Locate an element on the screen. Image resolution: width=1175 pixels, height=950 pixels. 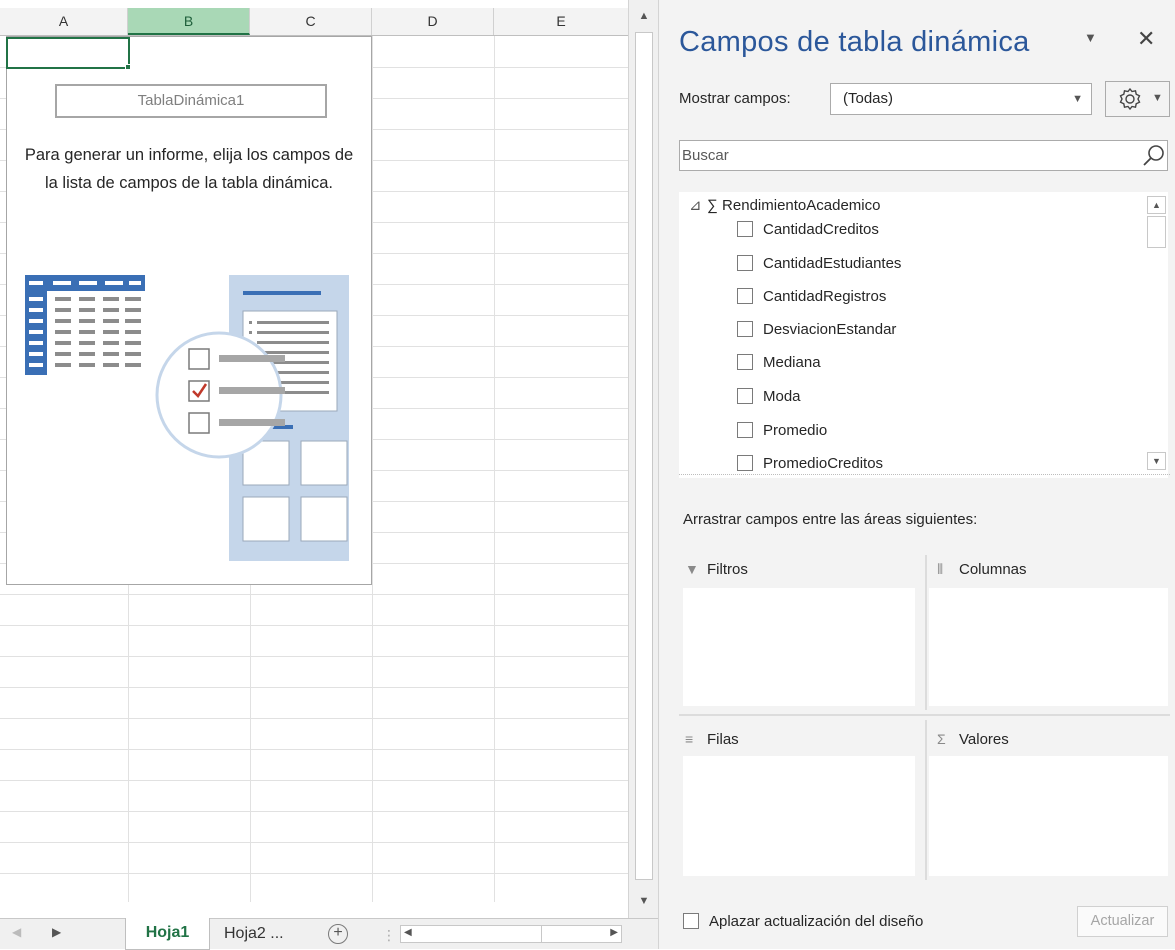
update-button: Actualizar is located at coordinates (1122, 921).